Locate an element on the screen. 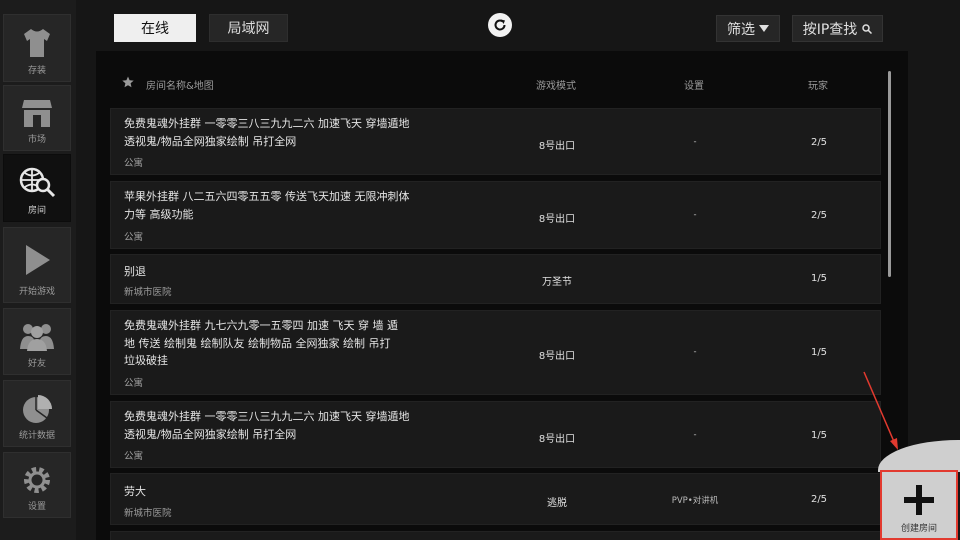 The height and width of the screenshot is (540, 960). room-mode: 万圣节 is located at coordinates (557, 282).